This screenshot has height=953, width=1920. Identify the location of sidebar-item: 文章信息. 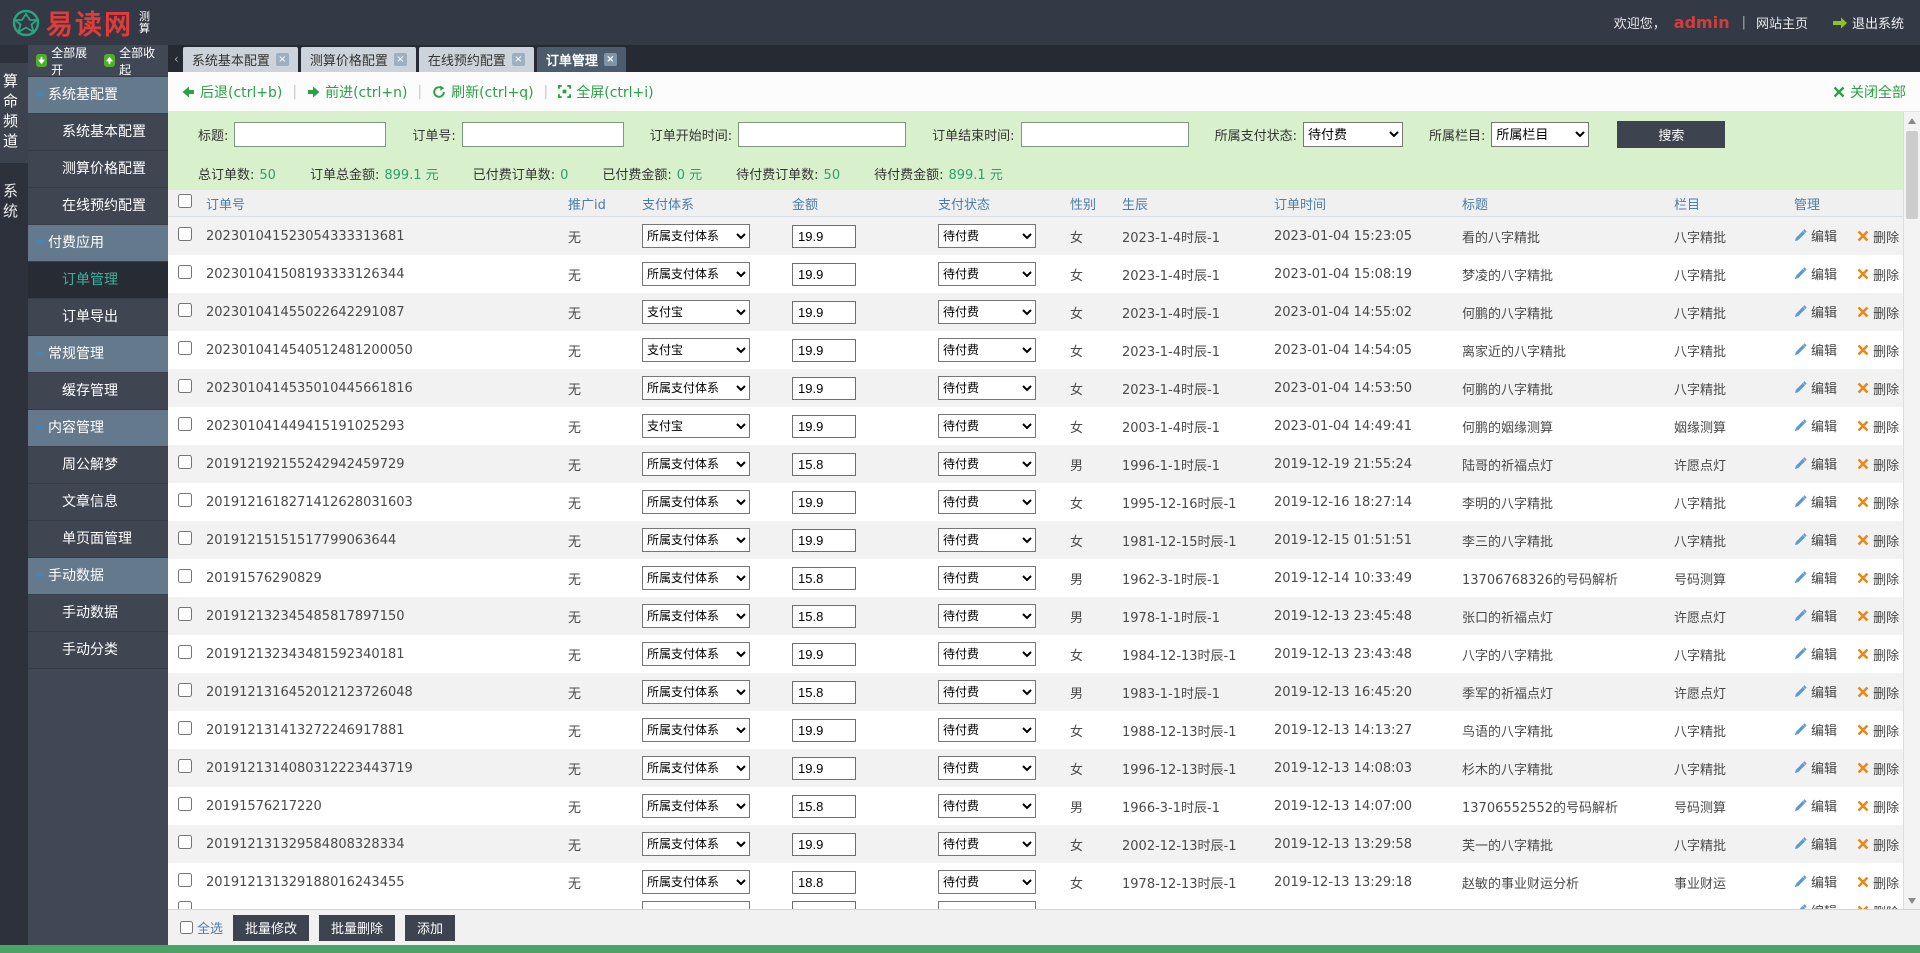
(98, 502).